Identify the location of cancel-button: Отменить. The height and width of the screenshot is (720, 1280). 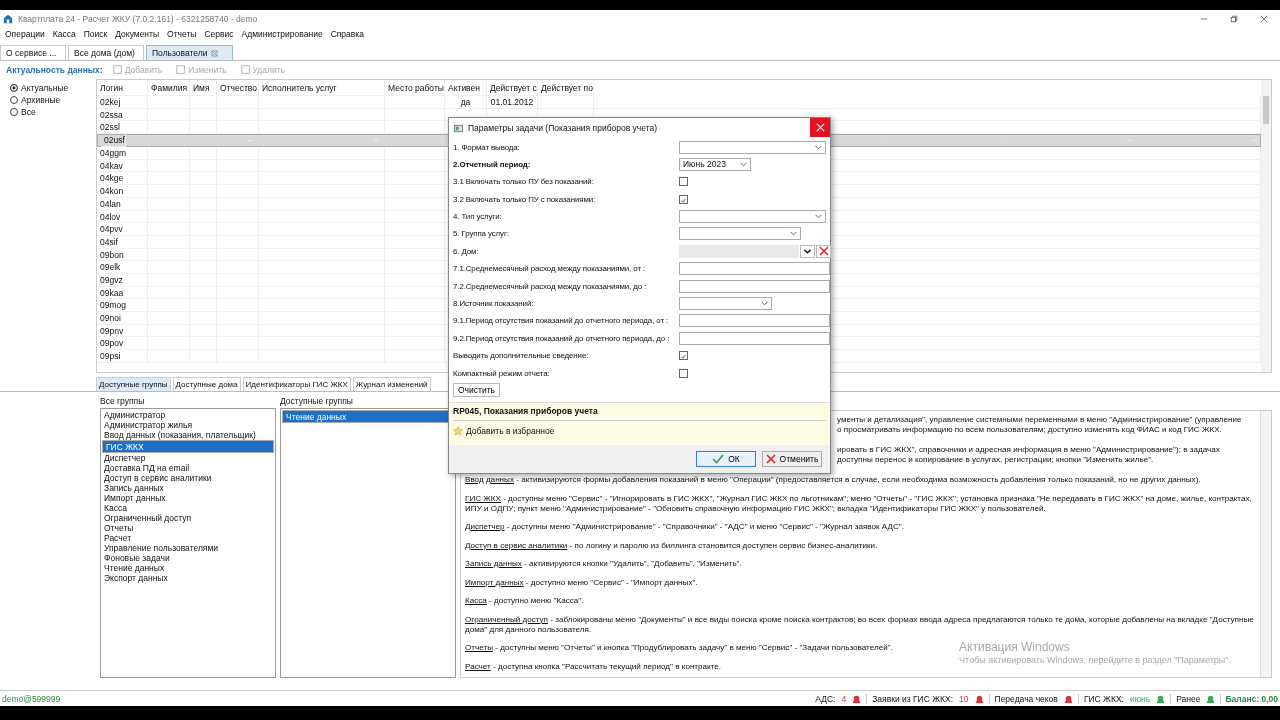
(792, 459).